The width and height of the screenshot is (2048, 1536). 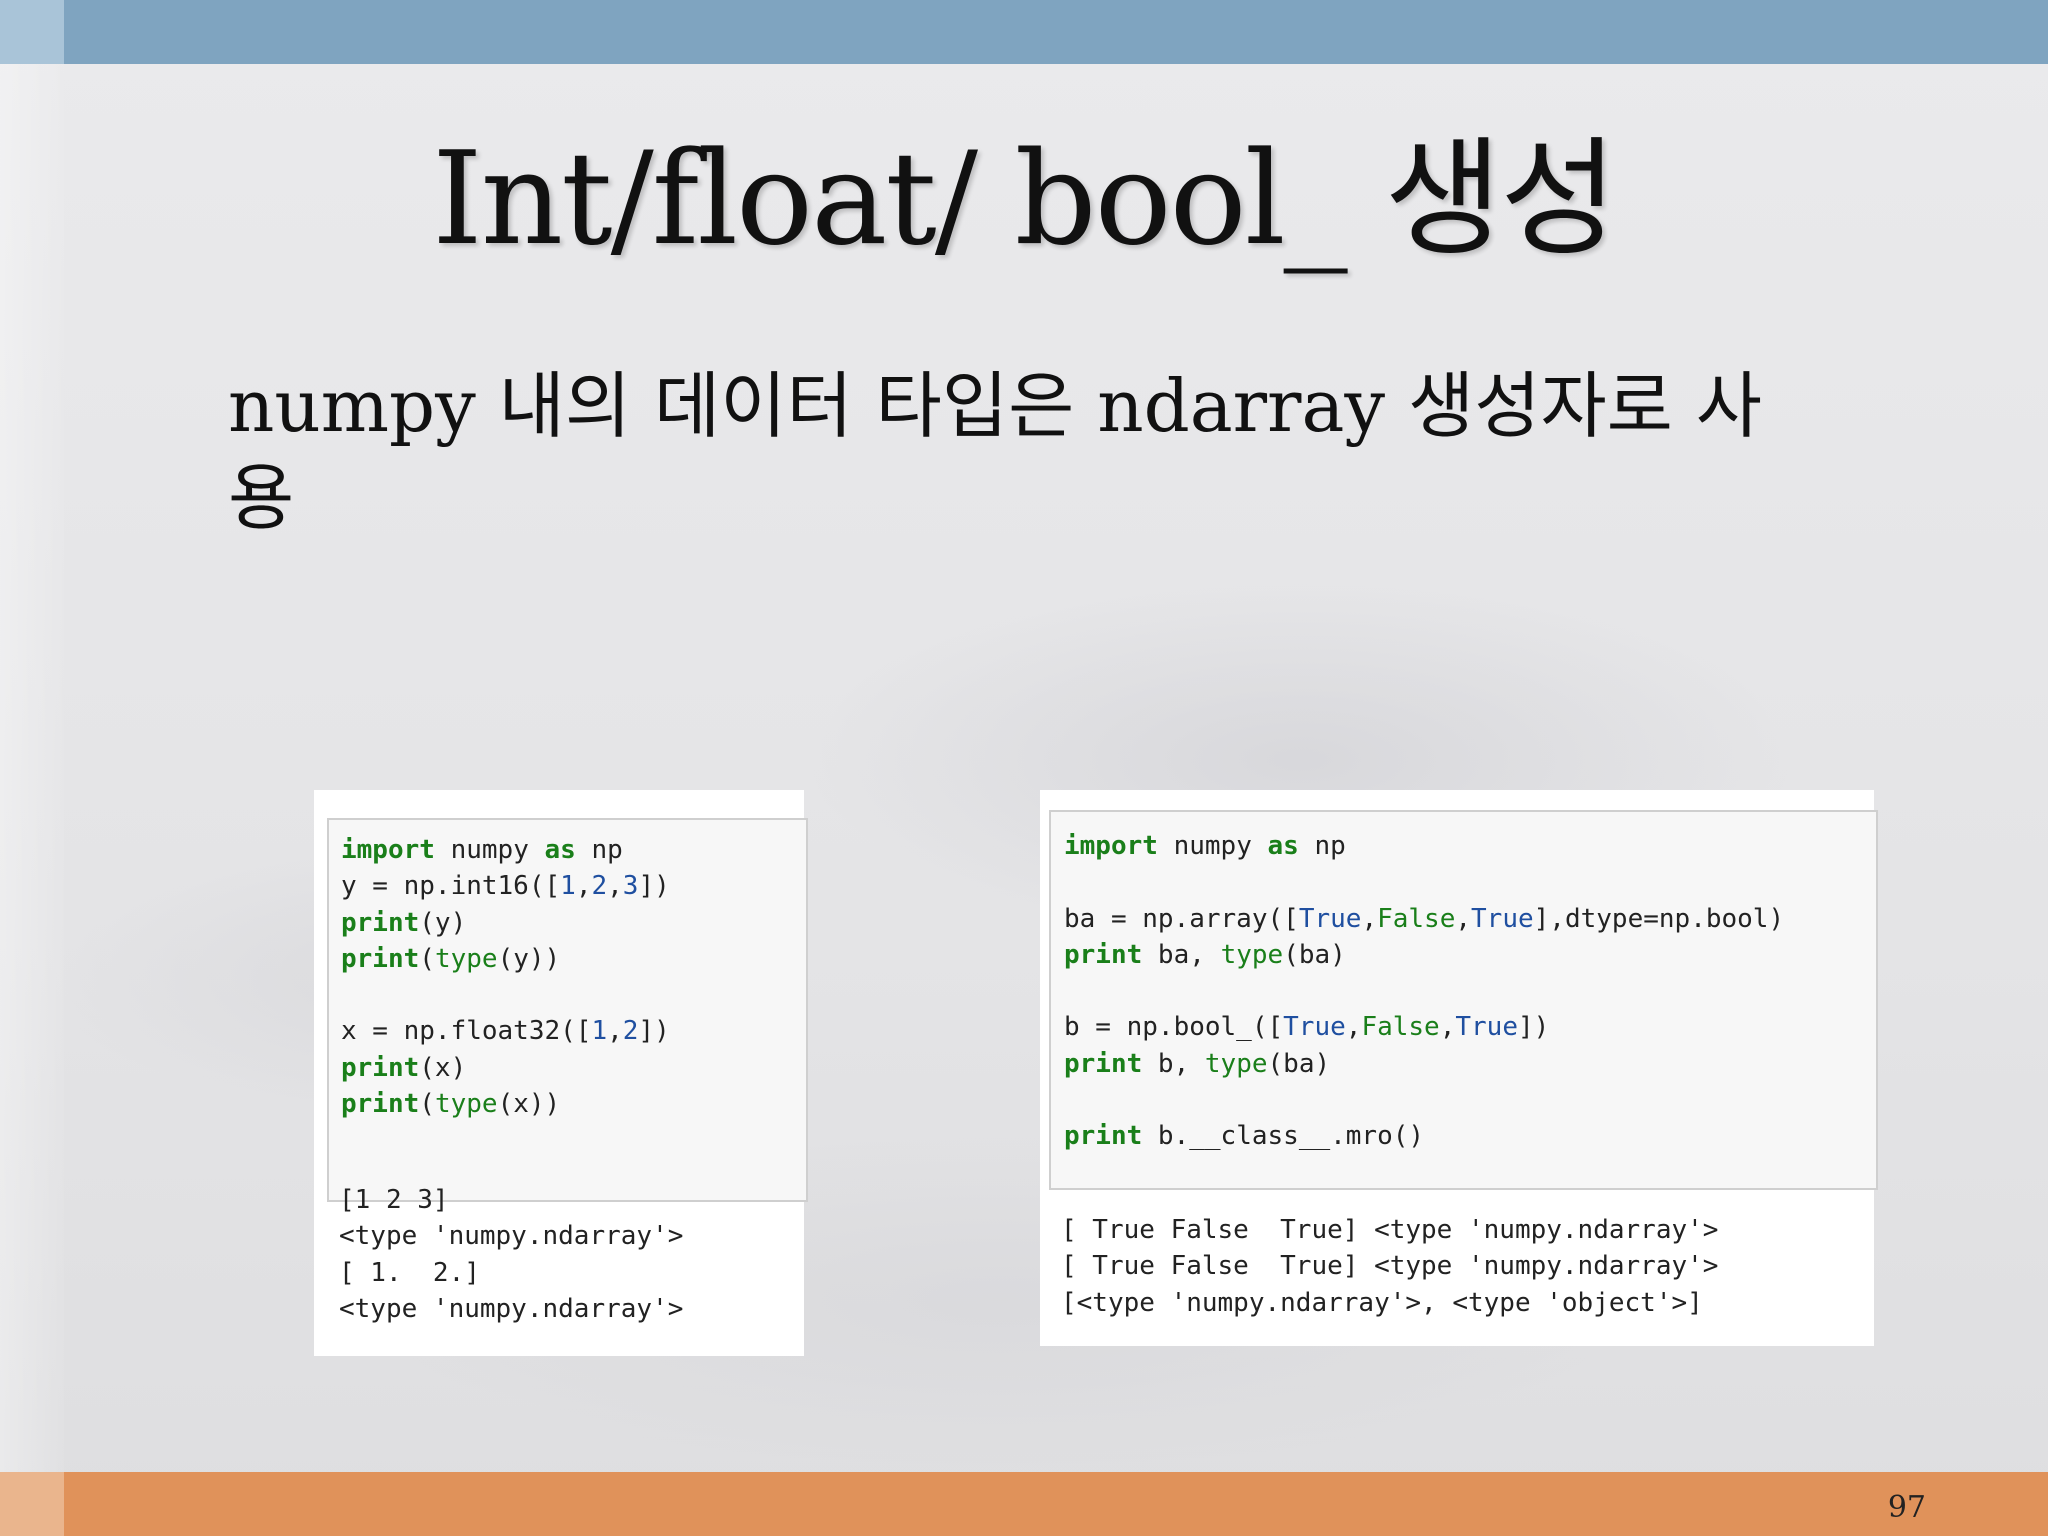 I want to click on bullet-line-1: numpy 내의 데이터 타입은 ndarray 생성자로 사, so click(x=995, y=406).